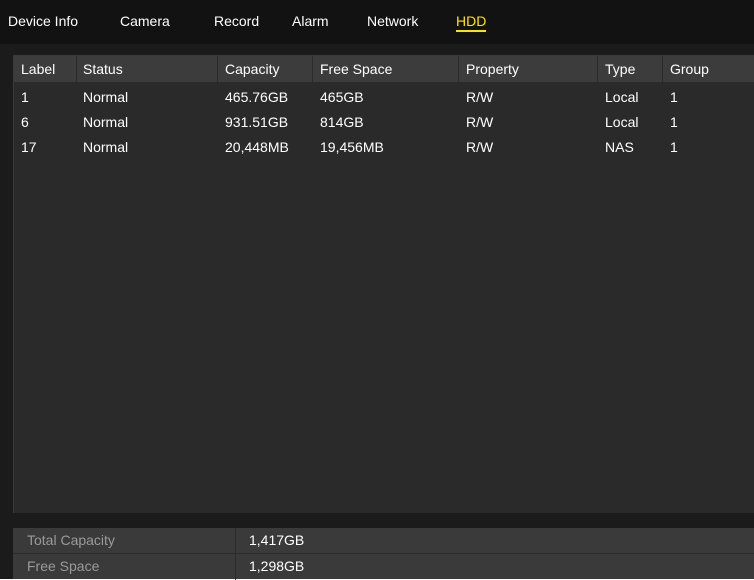 The width and height of the screenshot is (754, 580). What do you see at coordinates (25, 122) in the screenshot?
I see `cell-label: 6` at bounding box center [25, 122].